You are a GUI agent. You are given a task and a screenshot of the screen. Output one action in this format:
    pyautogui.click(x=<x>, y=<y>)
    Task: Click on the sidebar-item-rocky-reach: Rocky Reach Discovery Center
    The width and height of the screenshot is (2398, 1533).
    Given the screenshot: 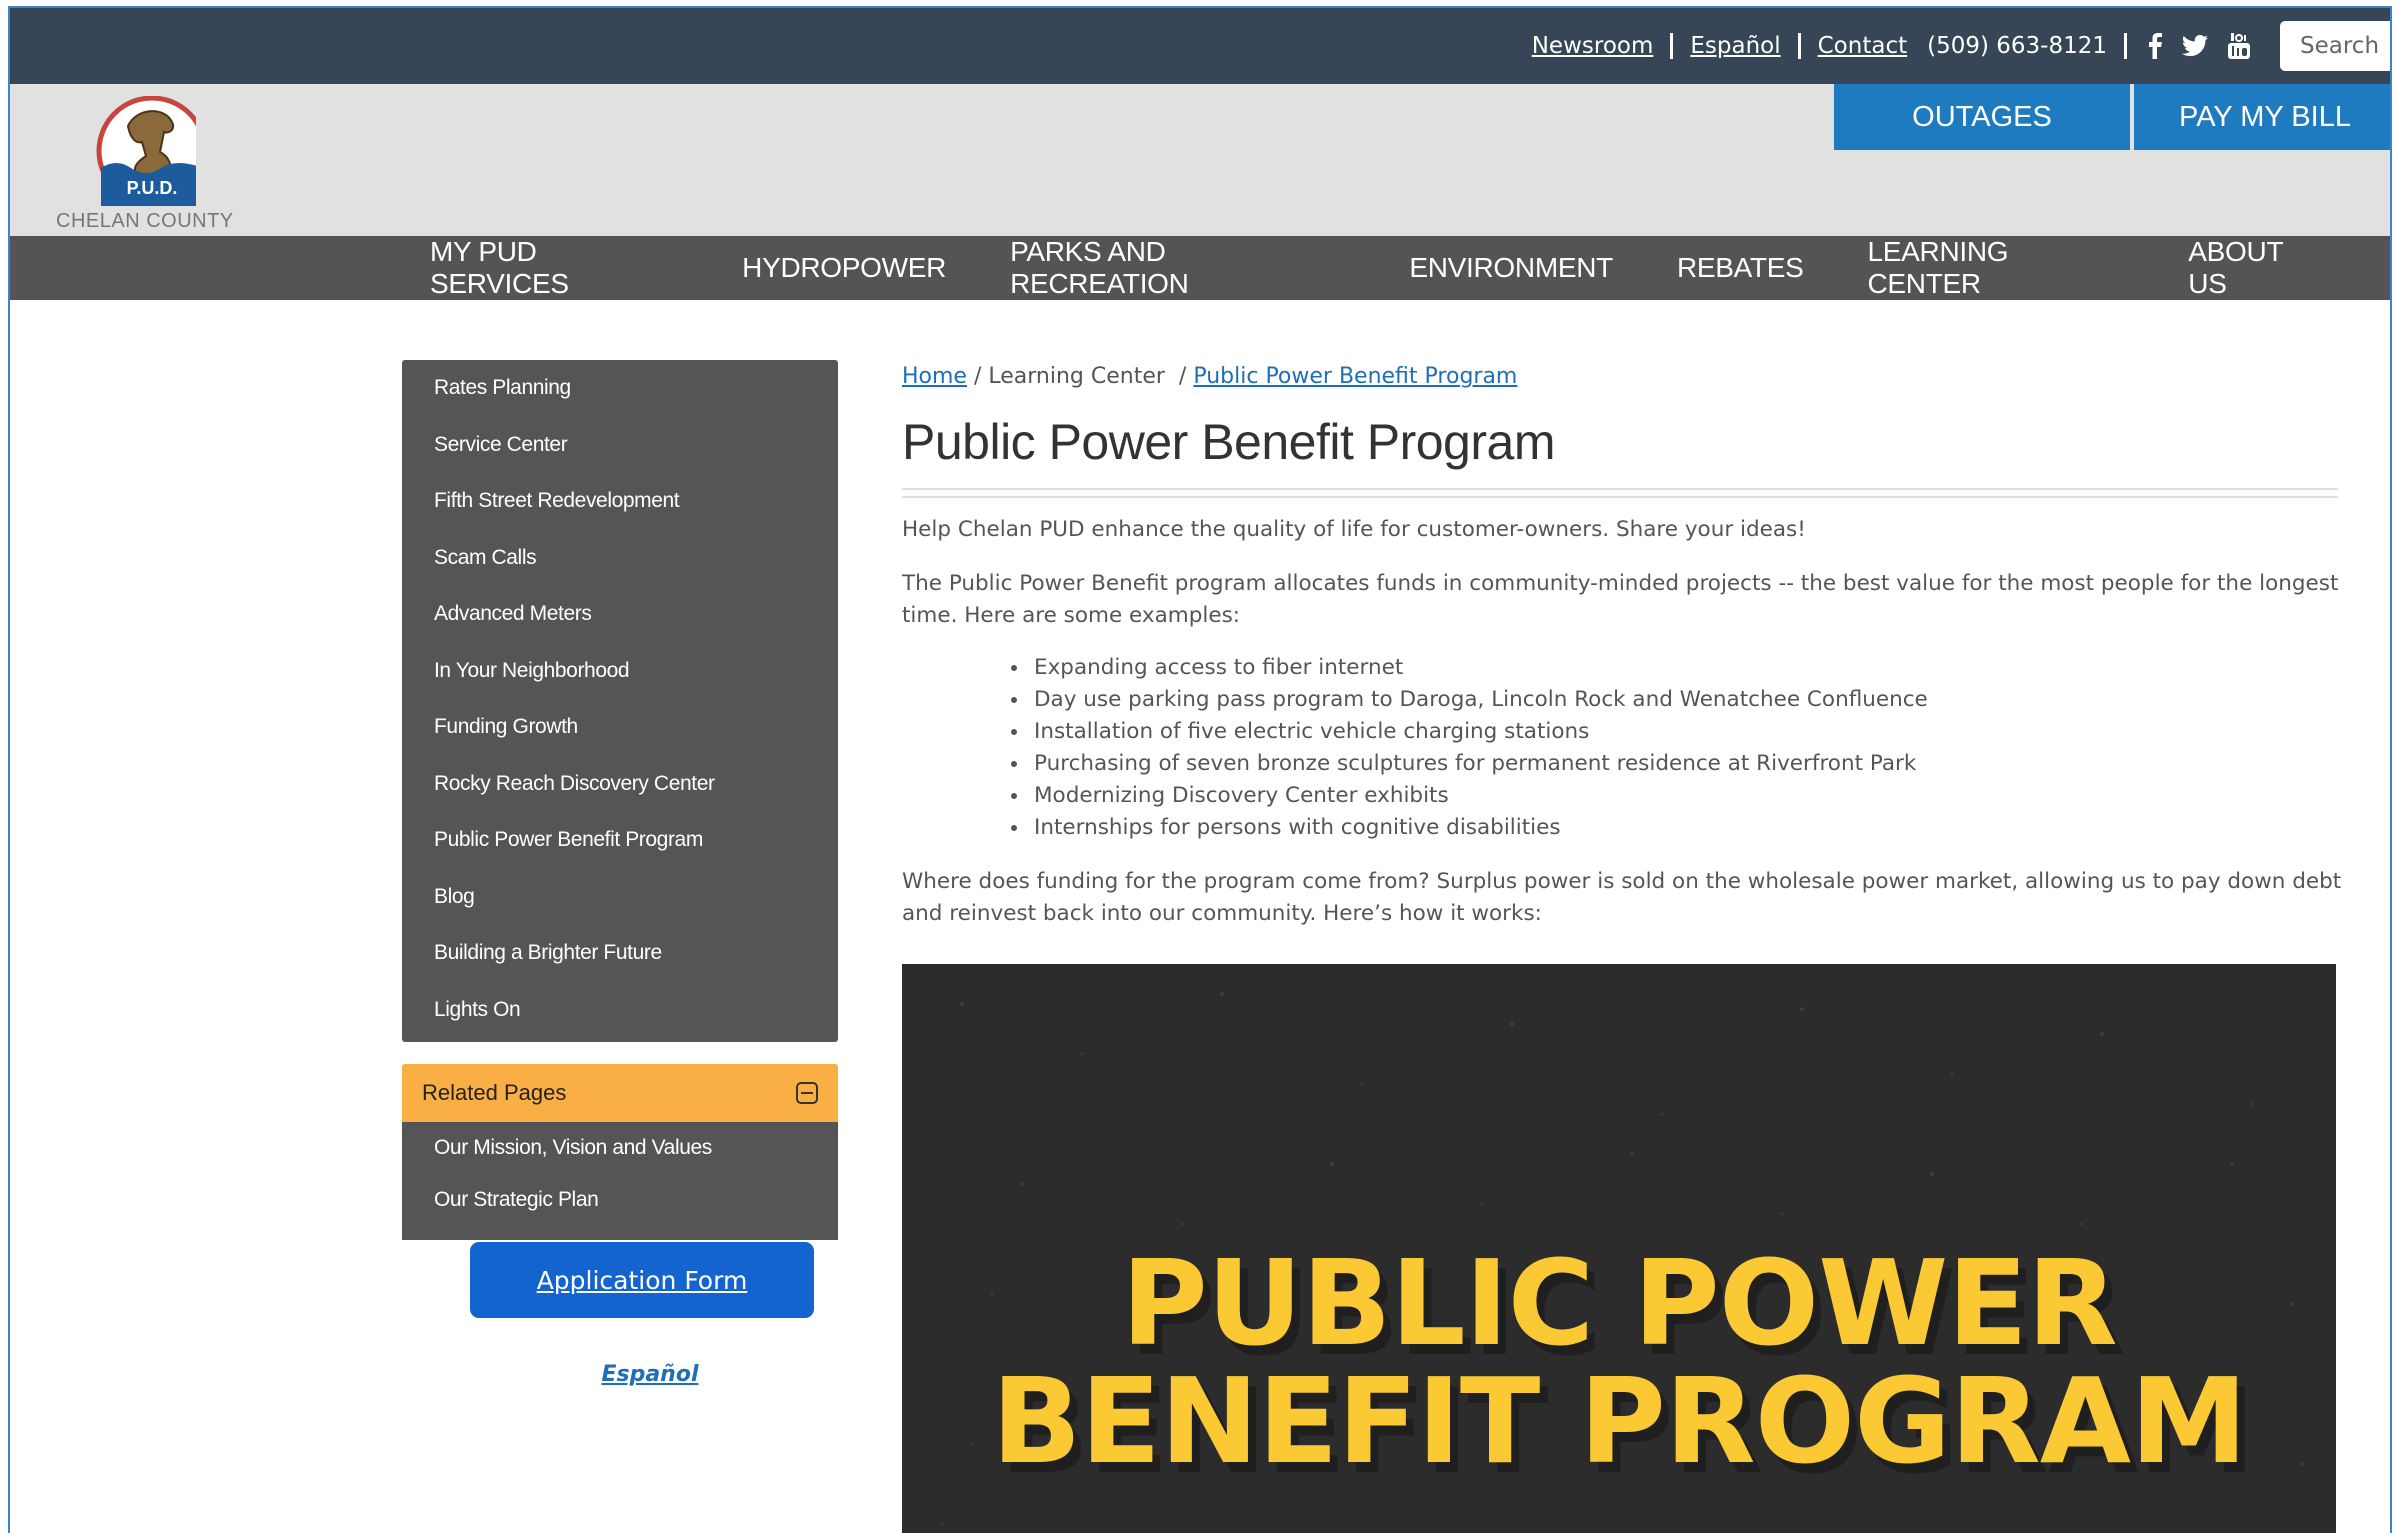 What is the action you would take?
    pyautogui.click(x=620, y=794)
    